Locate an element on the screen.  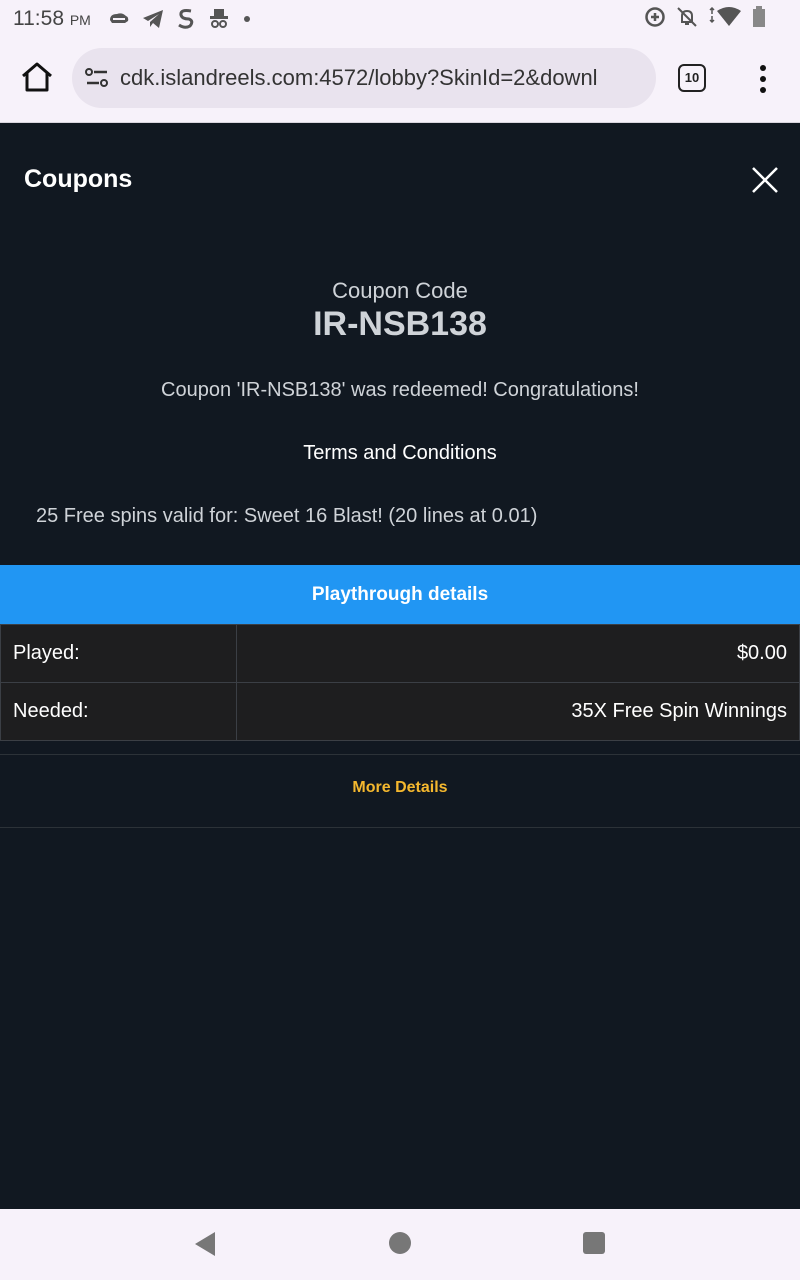
spy-icon is located at coordinates (219, 18).